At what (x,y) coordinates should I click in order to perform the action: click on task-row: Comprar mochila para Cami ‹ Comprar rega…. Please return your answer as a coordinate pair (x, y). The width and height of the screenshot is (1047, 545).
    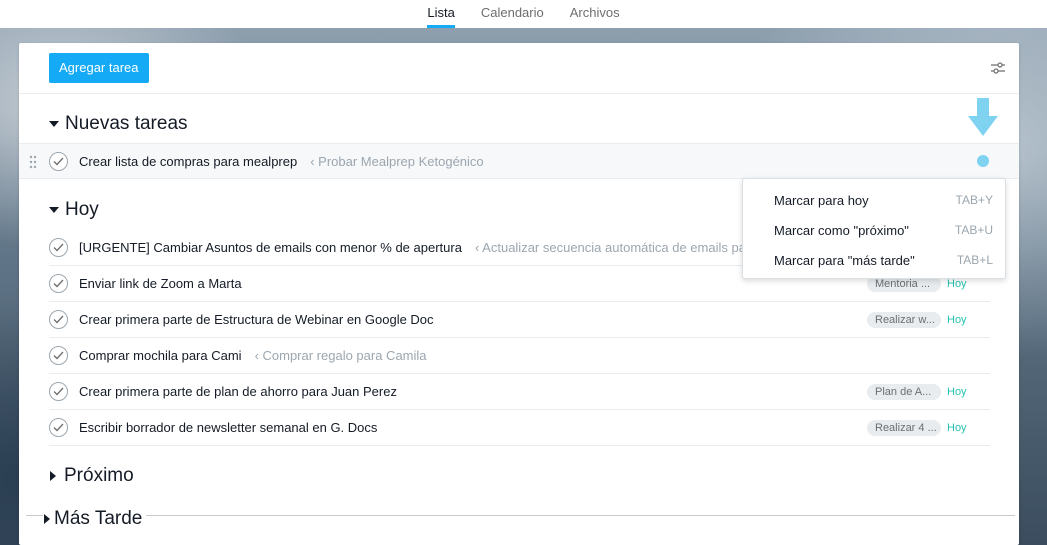
    Looking at the image, I should click on (519, 356).